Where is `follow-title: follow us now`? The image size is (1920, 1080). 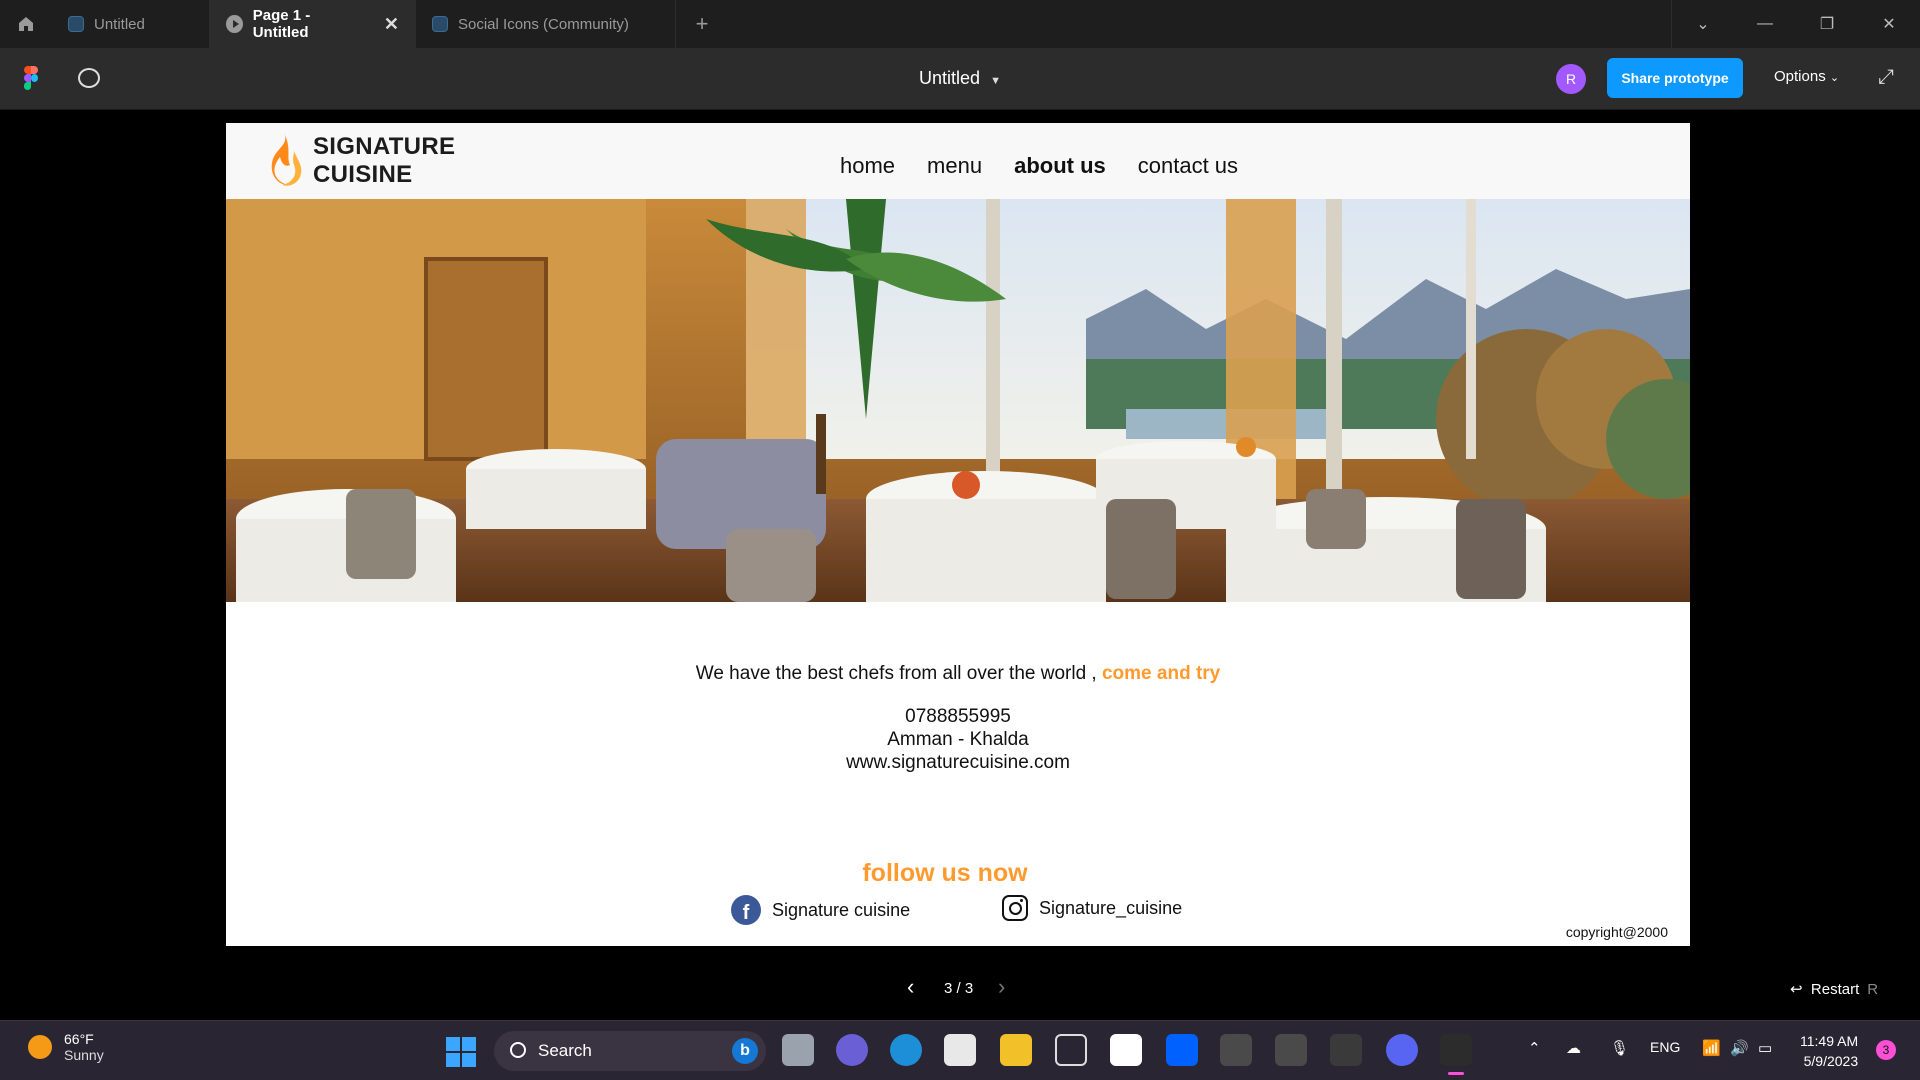
follow-title: follow us now is located at coordinates (945, 873).